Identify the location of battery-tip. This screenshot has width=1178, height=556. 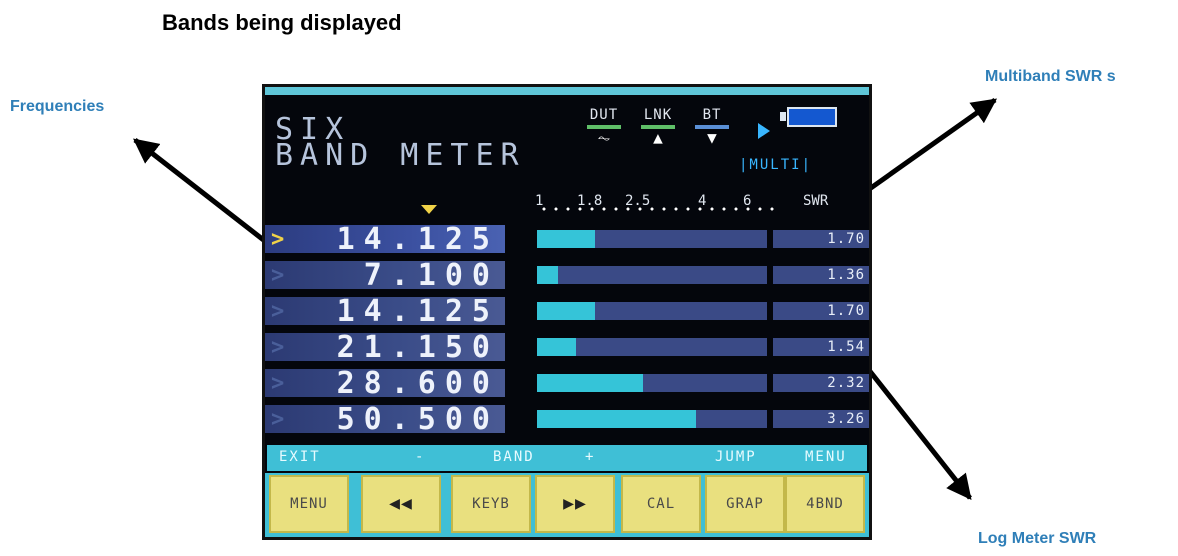
(783, 116).